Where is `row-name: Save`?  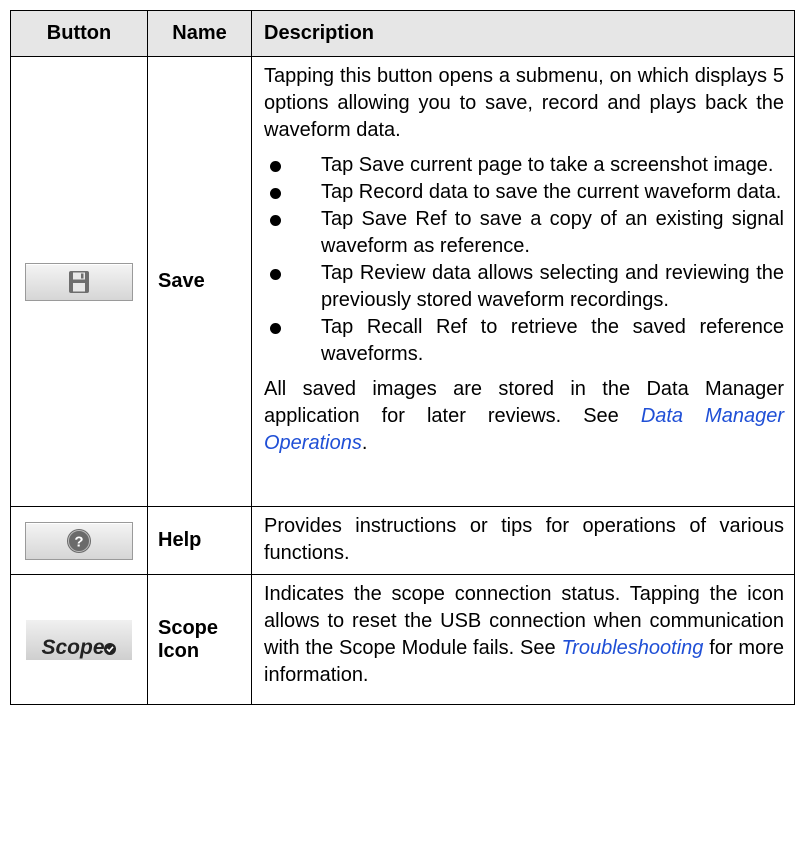
row-name: Save is located at coordinates (199, 281).